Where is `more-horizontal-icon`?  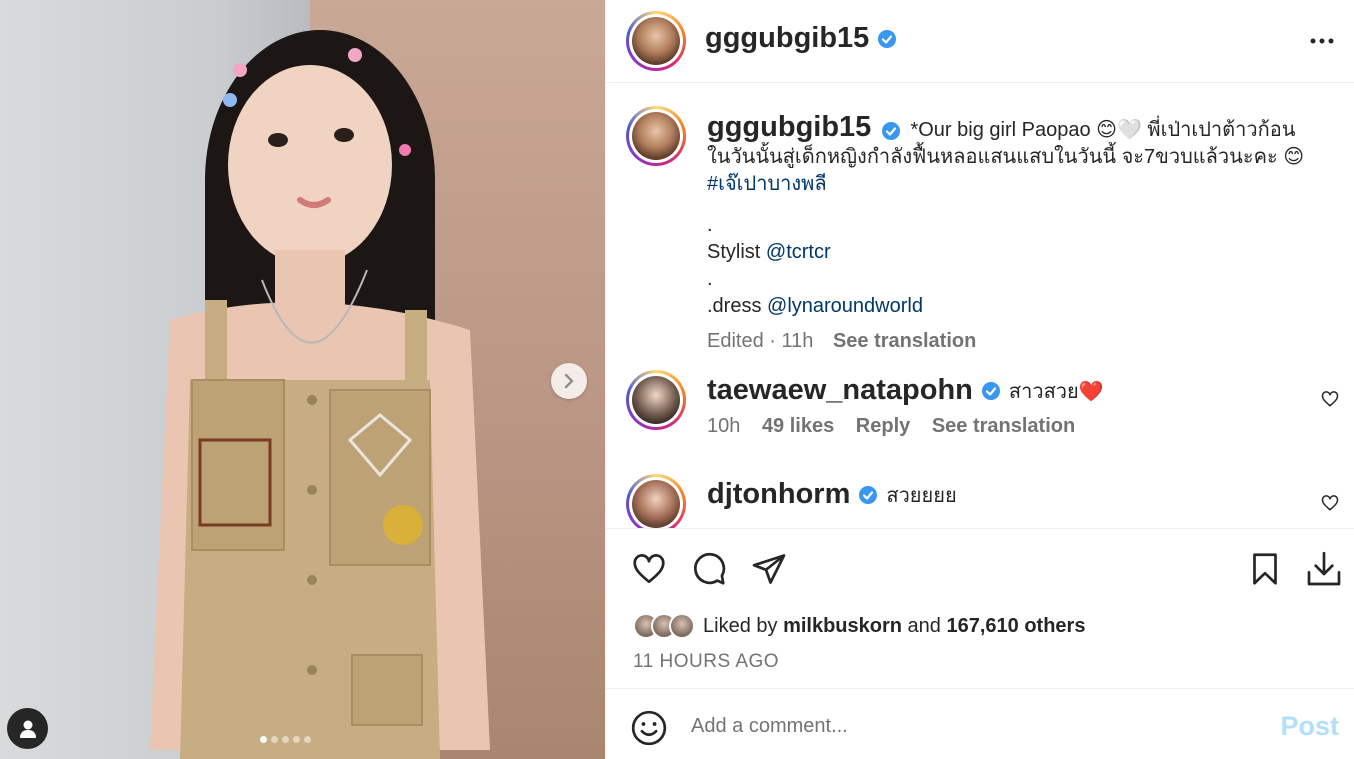
more-horizontal-icon is located at coordinates (1322, 41).